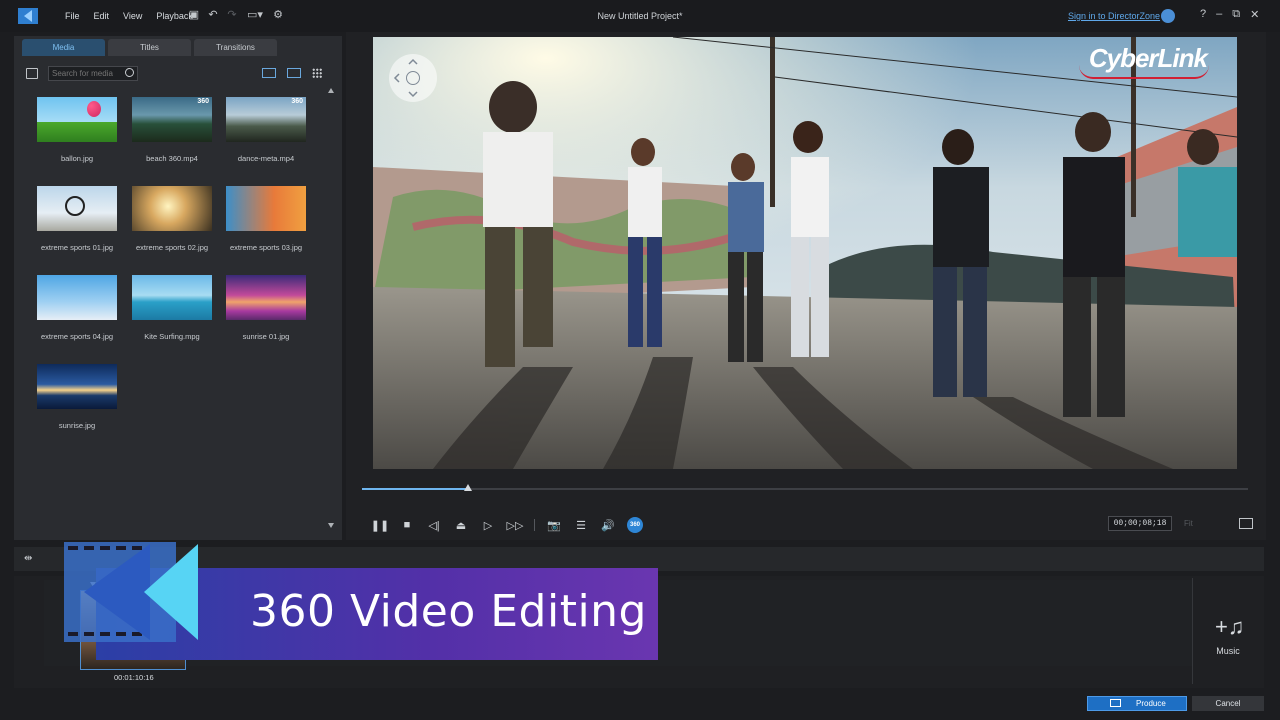 Image resolution: width=1280 pixels, height=720 pixels. Describe the element at coordinates (331, 90) in the screenshot. I see `scroll-up-icon` at that location.